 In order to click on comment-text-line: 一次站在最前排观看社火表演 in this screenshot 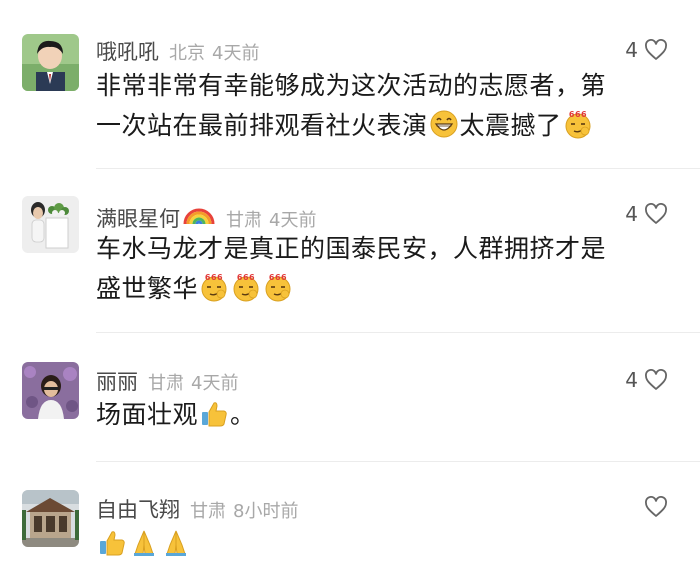, I will do `click(262, 125)`.